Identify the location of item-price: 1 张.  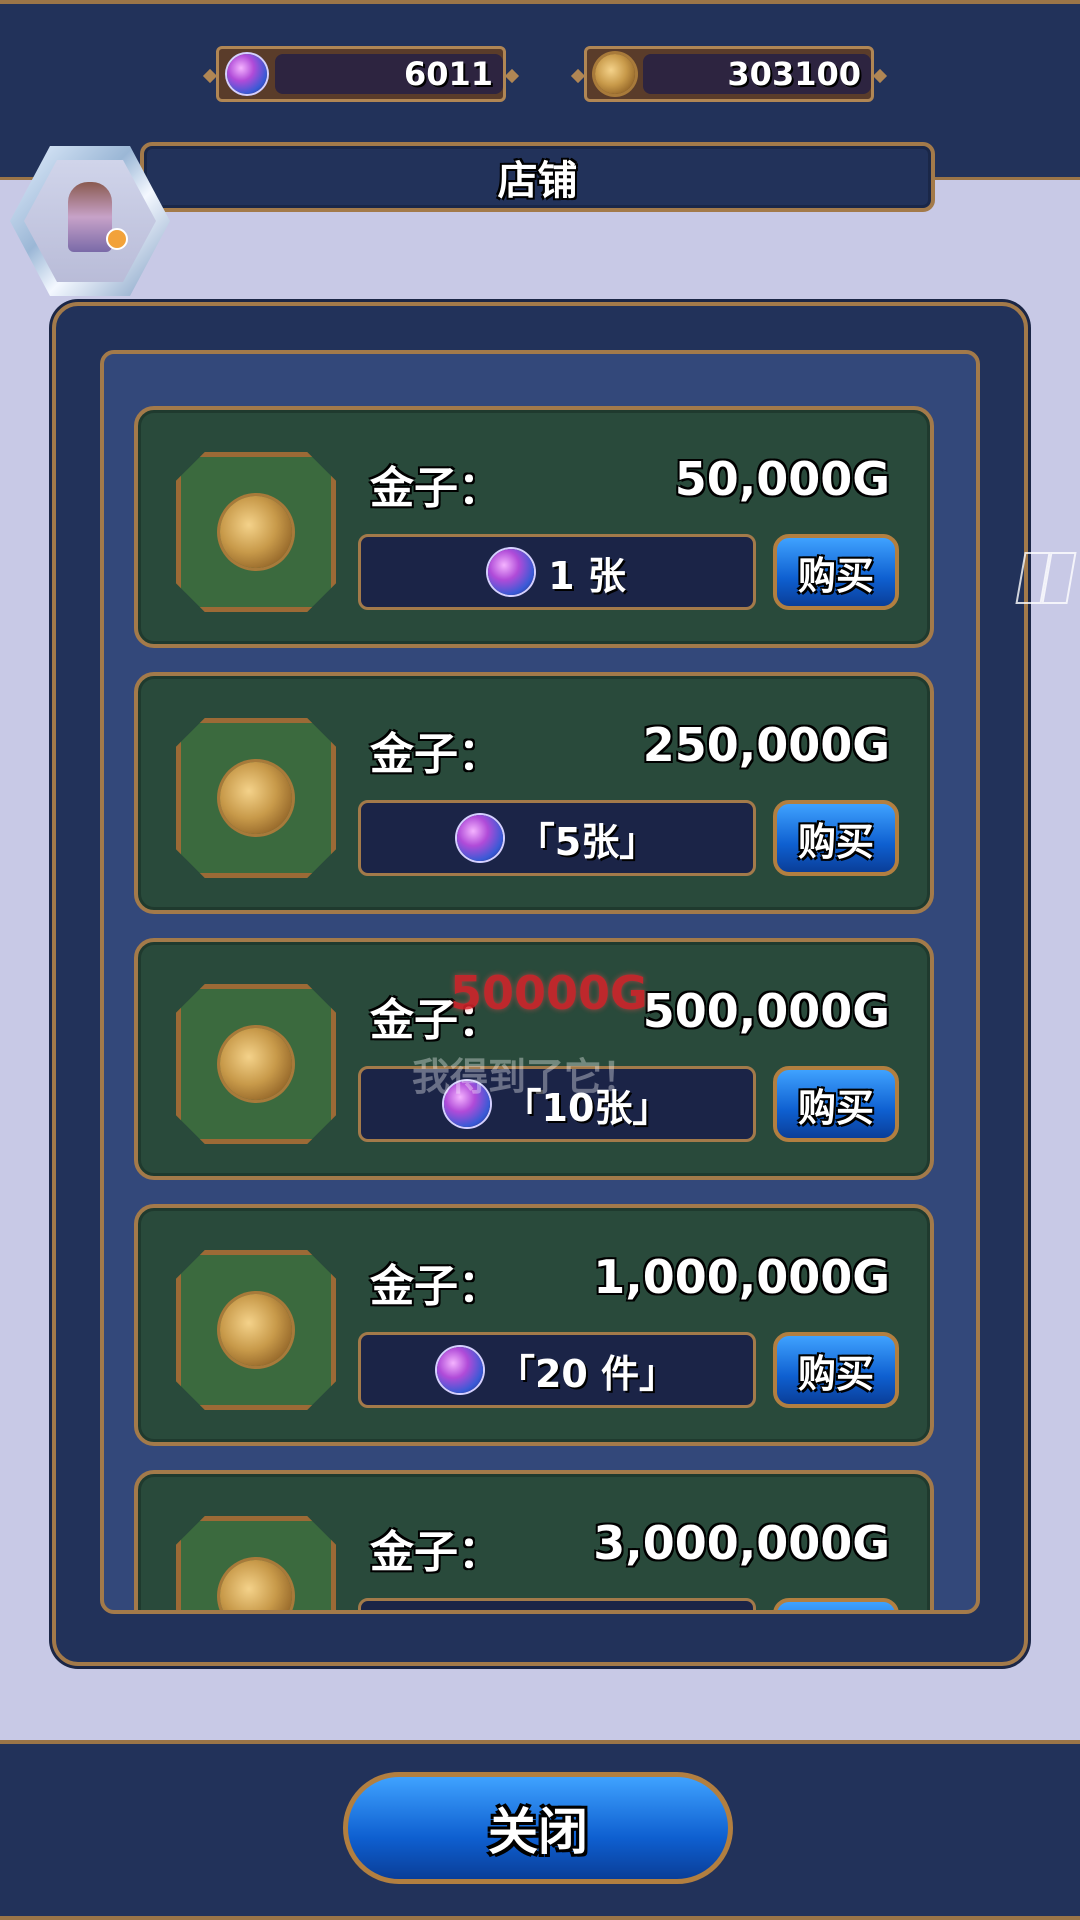
(557, 572).